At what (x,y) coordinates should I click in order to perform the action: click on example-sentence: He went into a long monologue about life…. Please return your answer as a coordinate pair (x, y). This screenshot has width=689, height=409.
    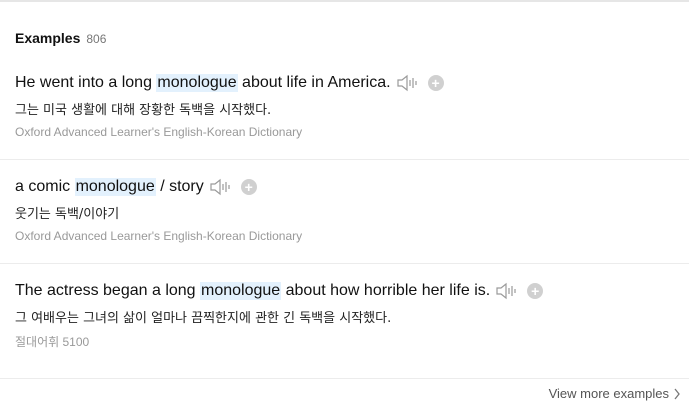
    Looking at the image, I should click on (352, 83).